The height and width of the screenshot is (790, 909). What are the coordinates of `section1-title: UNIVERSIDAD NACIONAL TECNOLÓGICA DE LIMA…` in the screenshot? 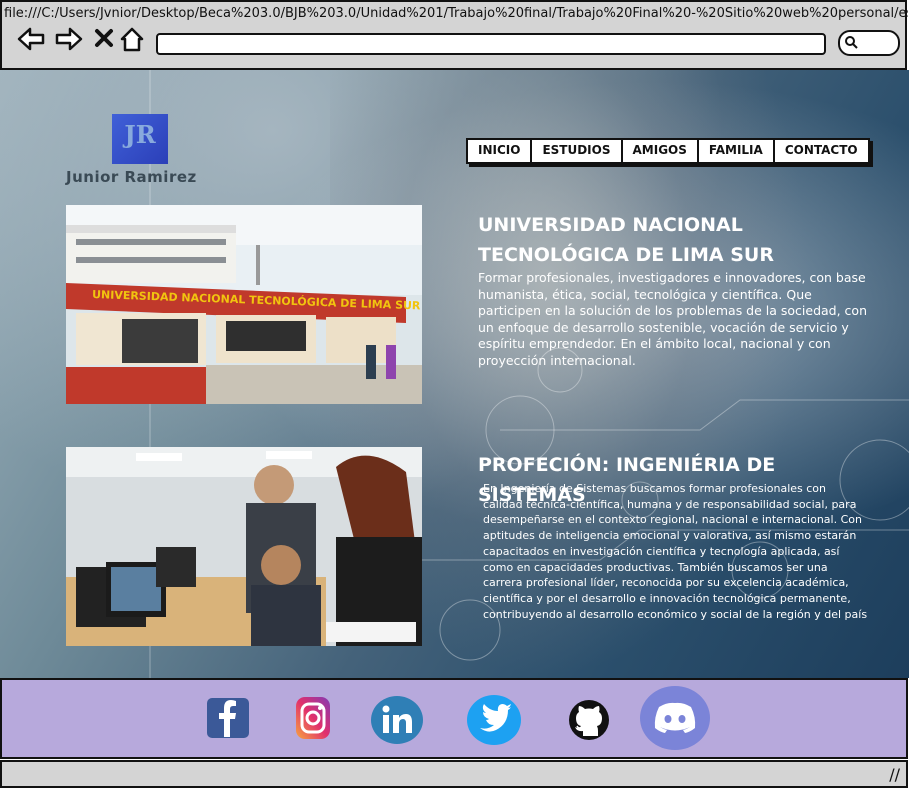 It's located at (626, 240).